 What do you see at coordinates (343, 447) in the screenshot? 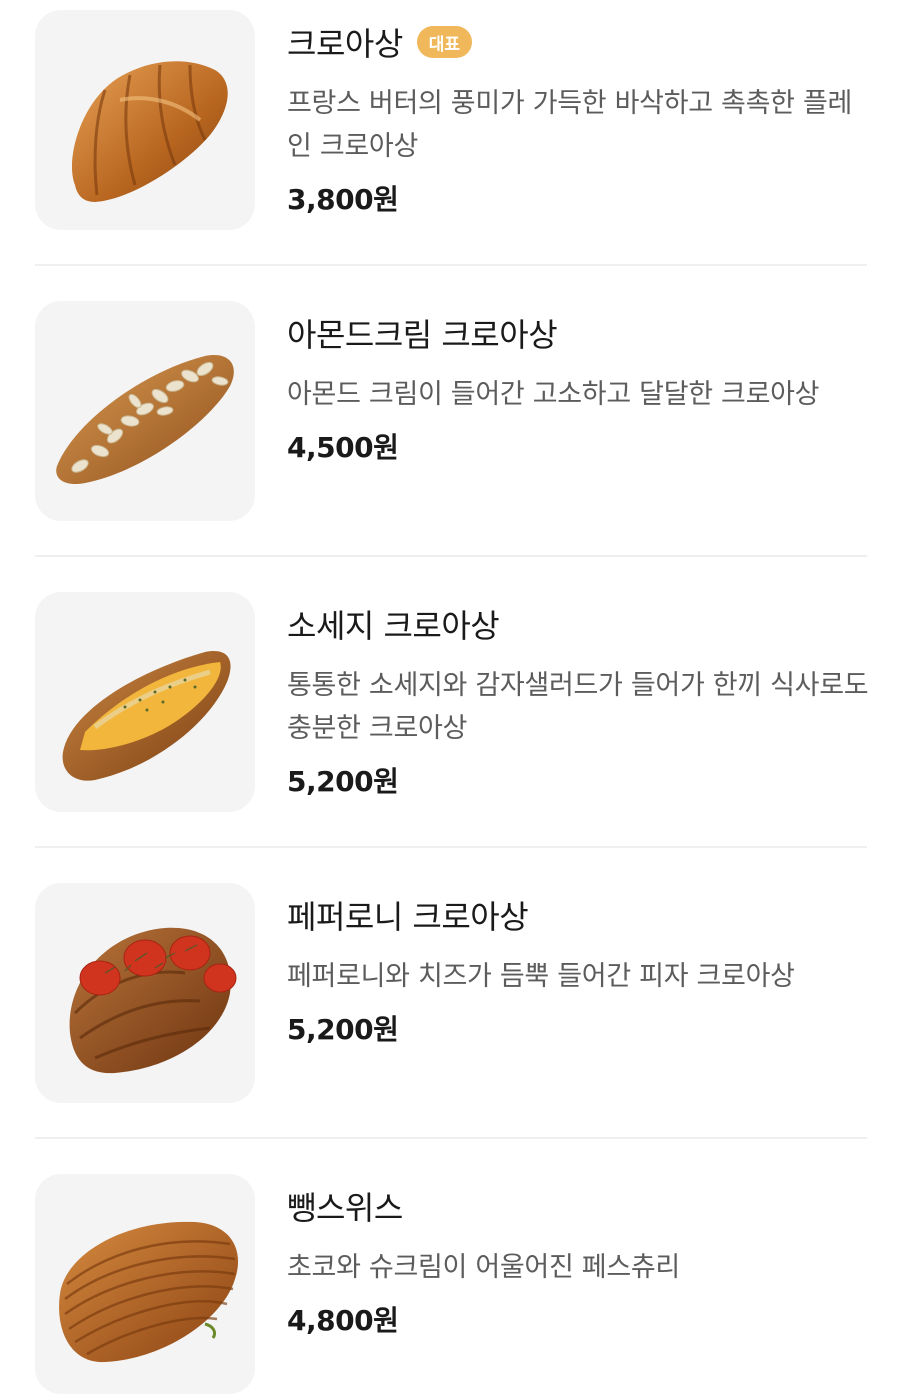
I see `item-price: 4,500원` at bounding box center [343, 447].